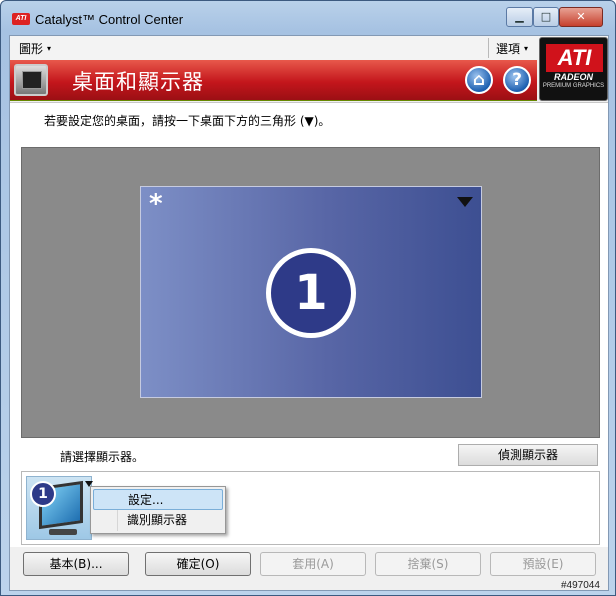 The image size is (616, 596). Describe the element at coordinates (428, 564) in the screenshot. I see `discard-button: 捨棄(S)` at that location.